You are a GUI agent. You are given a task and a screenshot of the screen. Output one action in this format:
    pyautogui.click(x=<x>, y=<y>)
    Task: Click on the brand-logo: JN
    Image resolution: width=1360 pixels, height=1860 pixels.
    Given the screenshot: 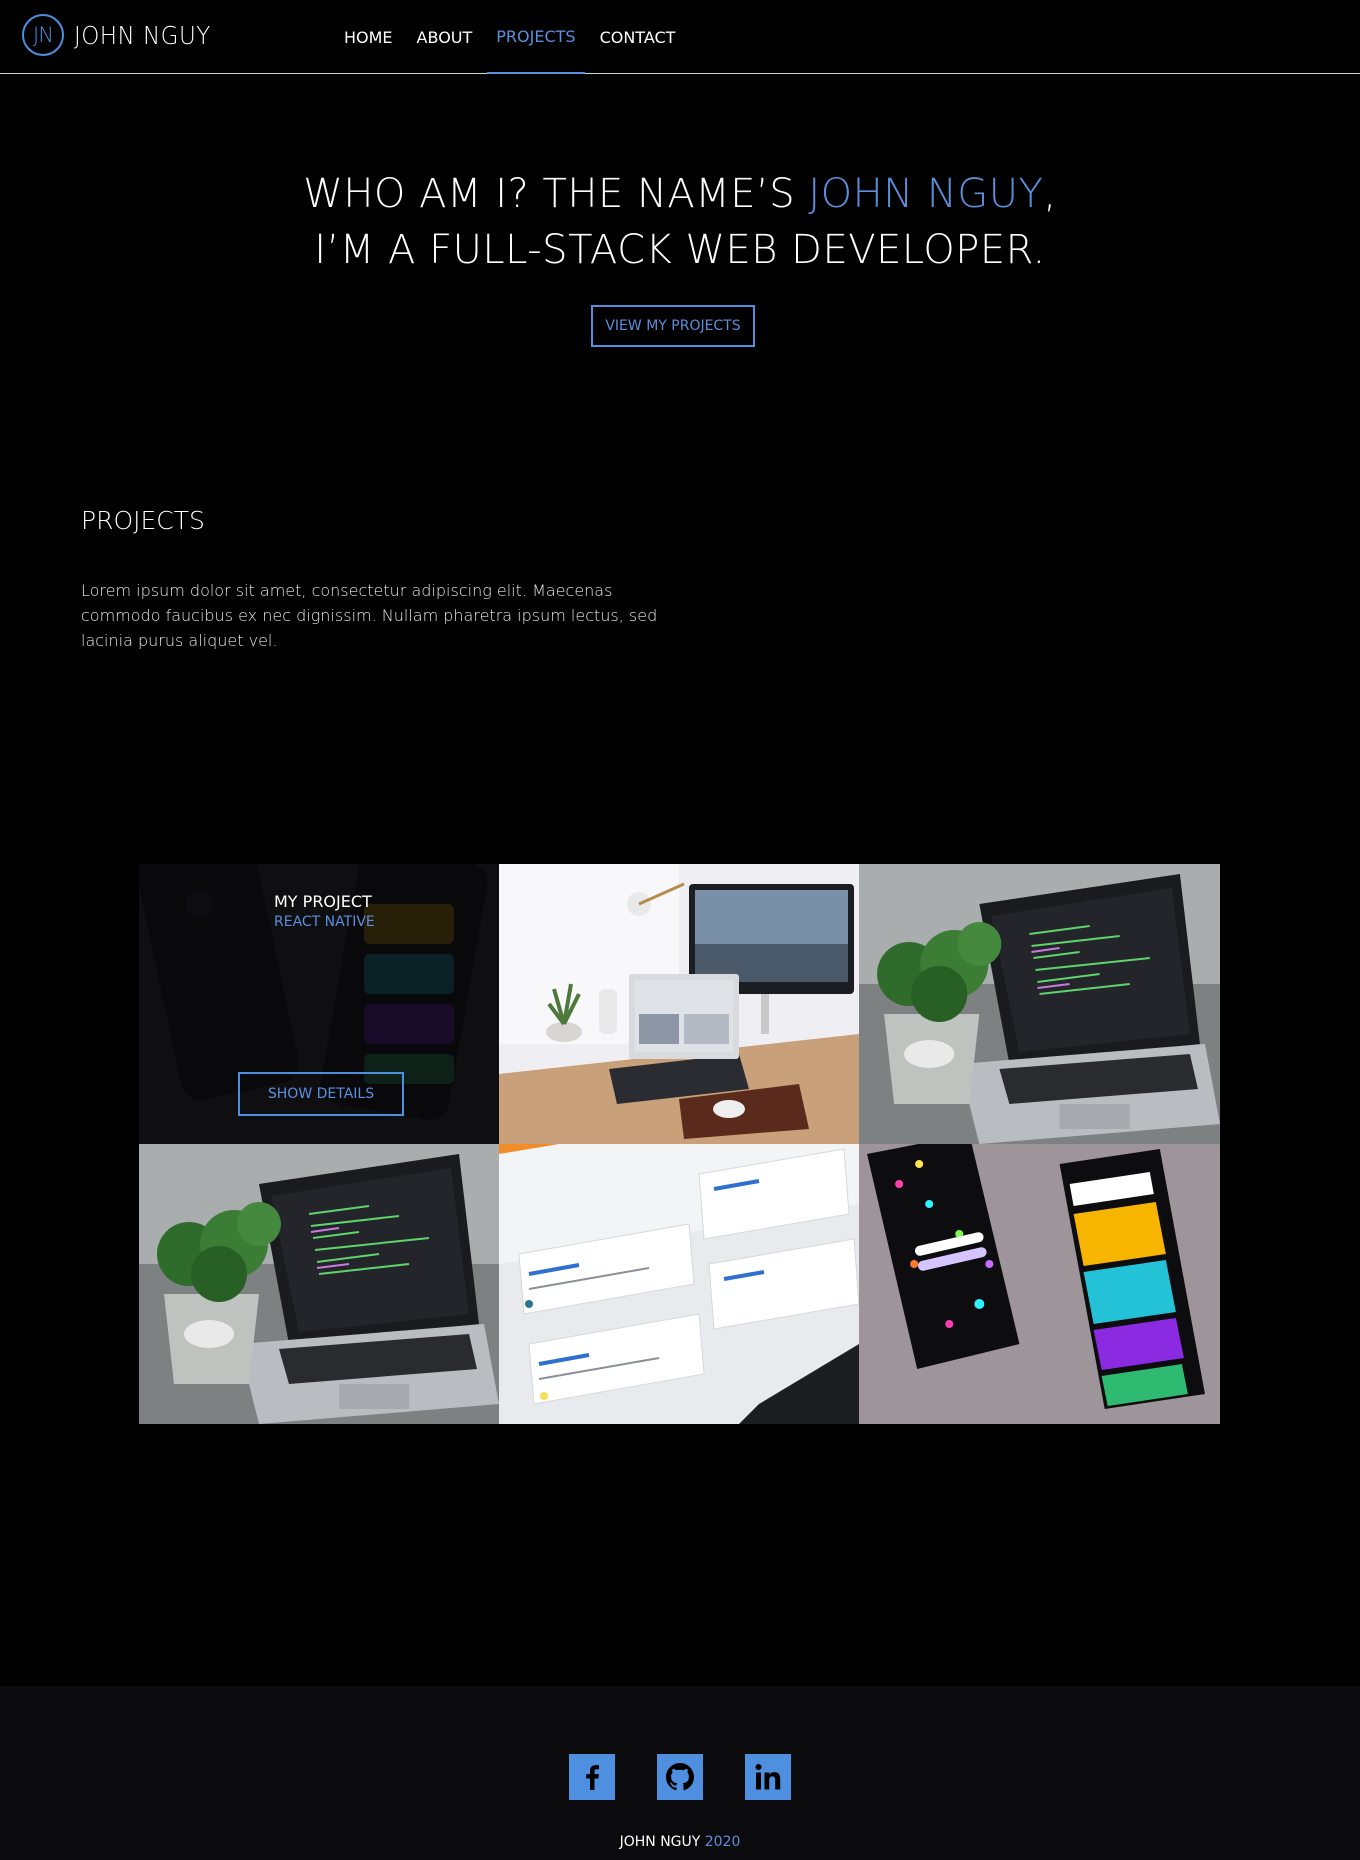 What is the action you would take?
    pyautogui.click(x=43, y=35)
    